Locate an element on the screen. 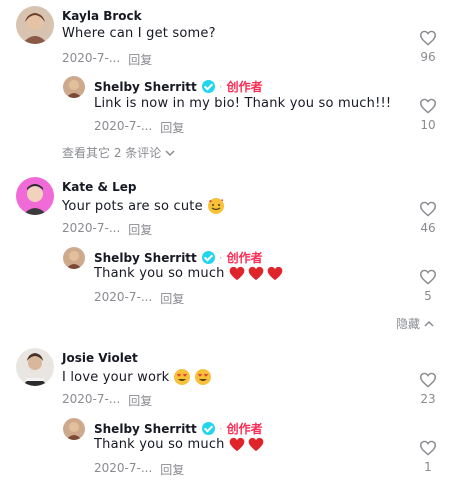 This screenshot has width=459, height=483. heart-eyes-icons is located at coordinates (192, 377).